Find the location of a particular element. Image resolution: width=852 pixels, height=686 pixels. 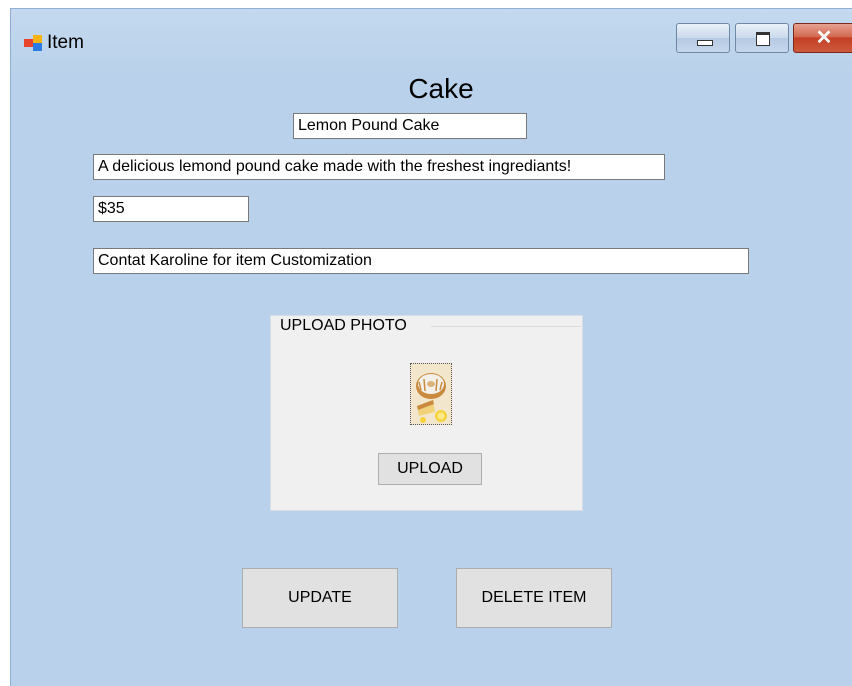

close-button: ✕ is located at coordinates (822, 38).